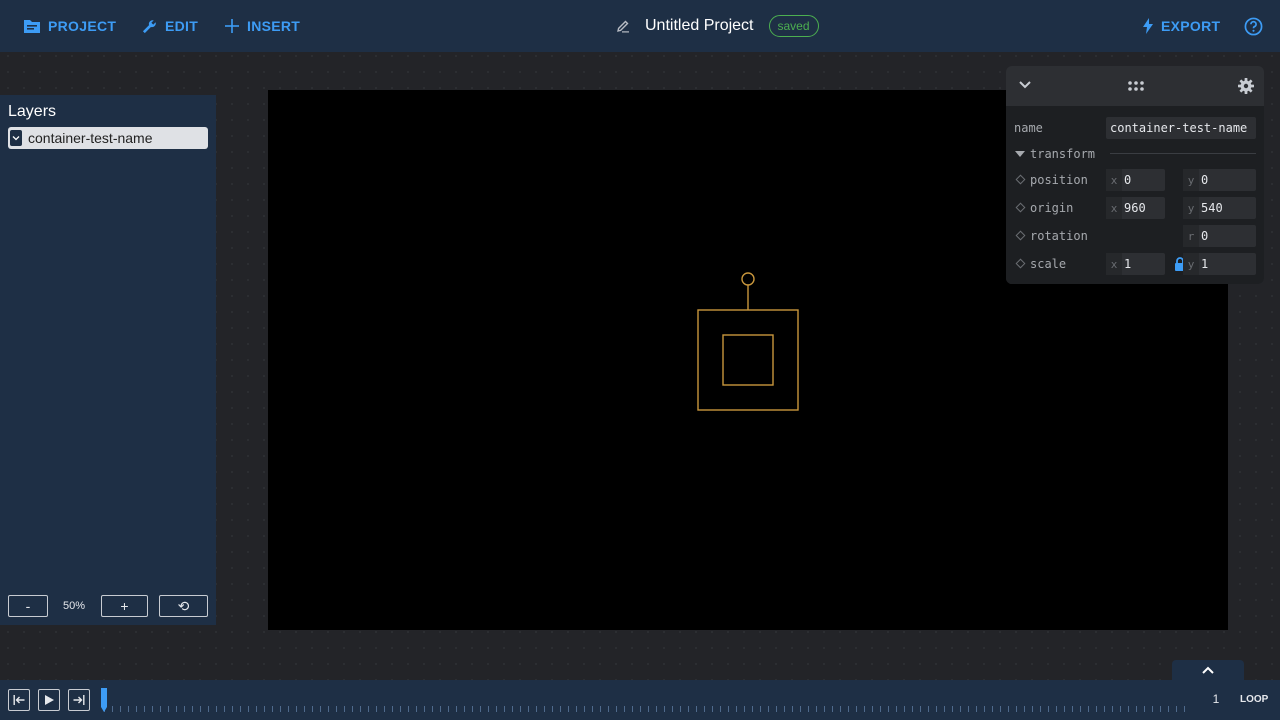 This screenshot has height=720, width=1280. Describe the element at coordinates (1052, 208) in the screenshot. I see `origin-label: origin` at that location.